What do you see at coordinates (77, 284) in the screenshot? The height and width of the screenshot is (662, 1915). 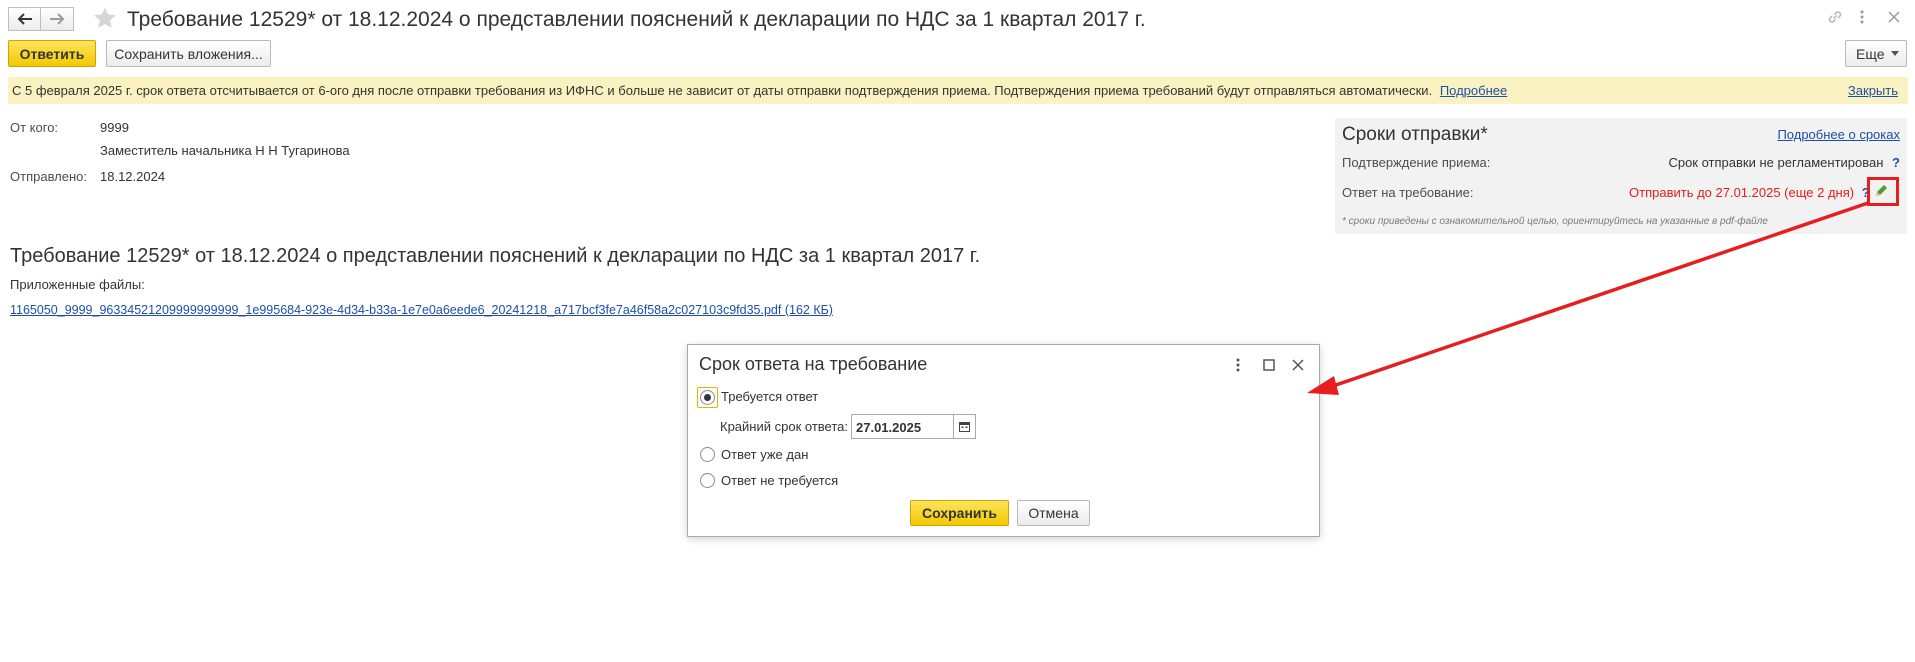 I see `attached-files-label: Приложенные файлы:` at bounding box center [77, 284].